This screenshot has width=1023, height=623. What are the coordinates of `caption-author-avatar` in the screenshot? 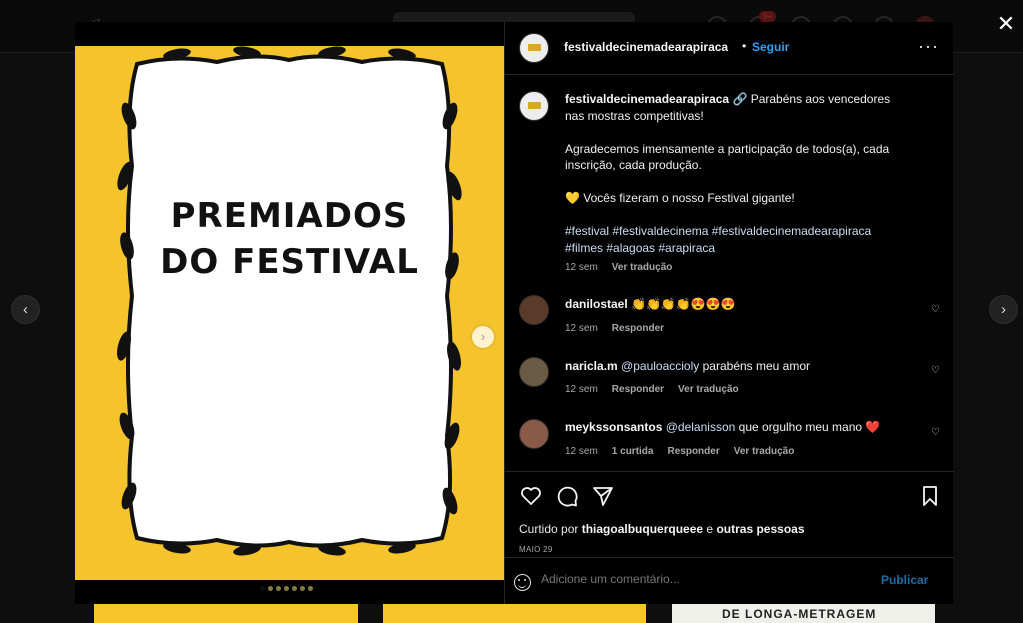 It's located at (534, 106).